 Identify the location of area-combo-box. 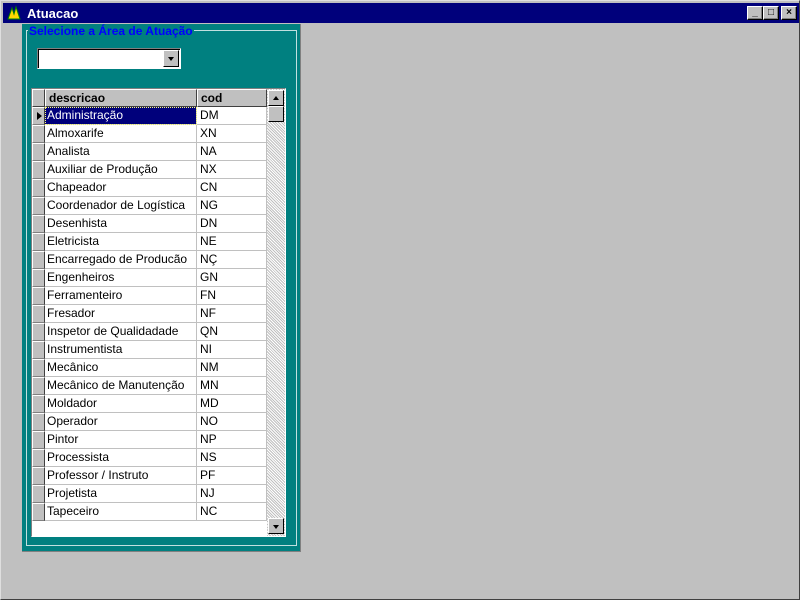
(109, 58).